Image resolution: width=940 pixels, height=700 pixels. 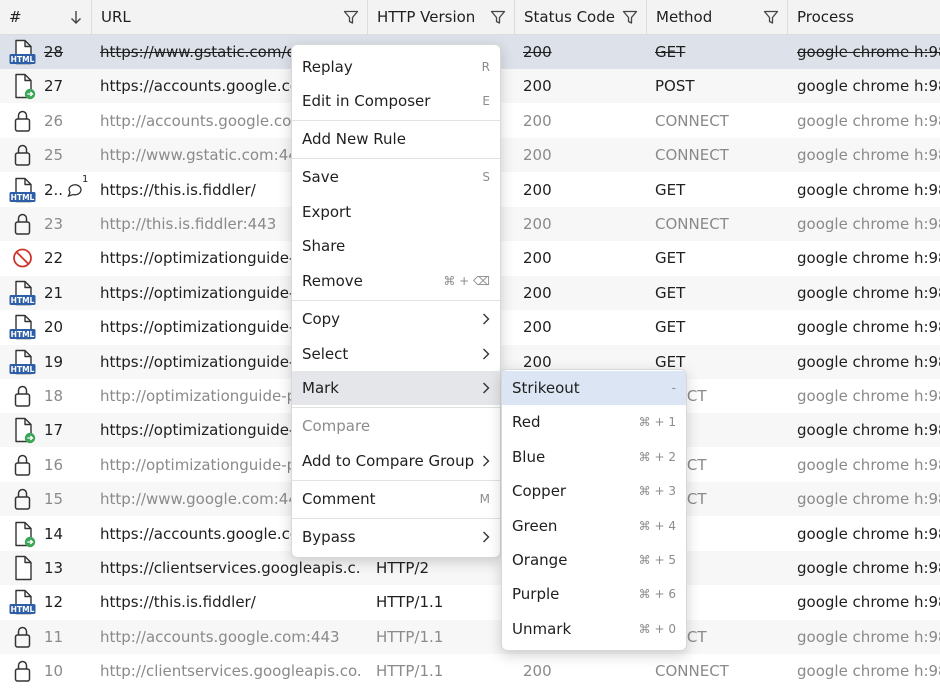 I want to click on mark-option-purple: Purple ⌘ + 6, so click(x=594, y=594).